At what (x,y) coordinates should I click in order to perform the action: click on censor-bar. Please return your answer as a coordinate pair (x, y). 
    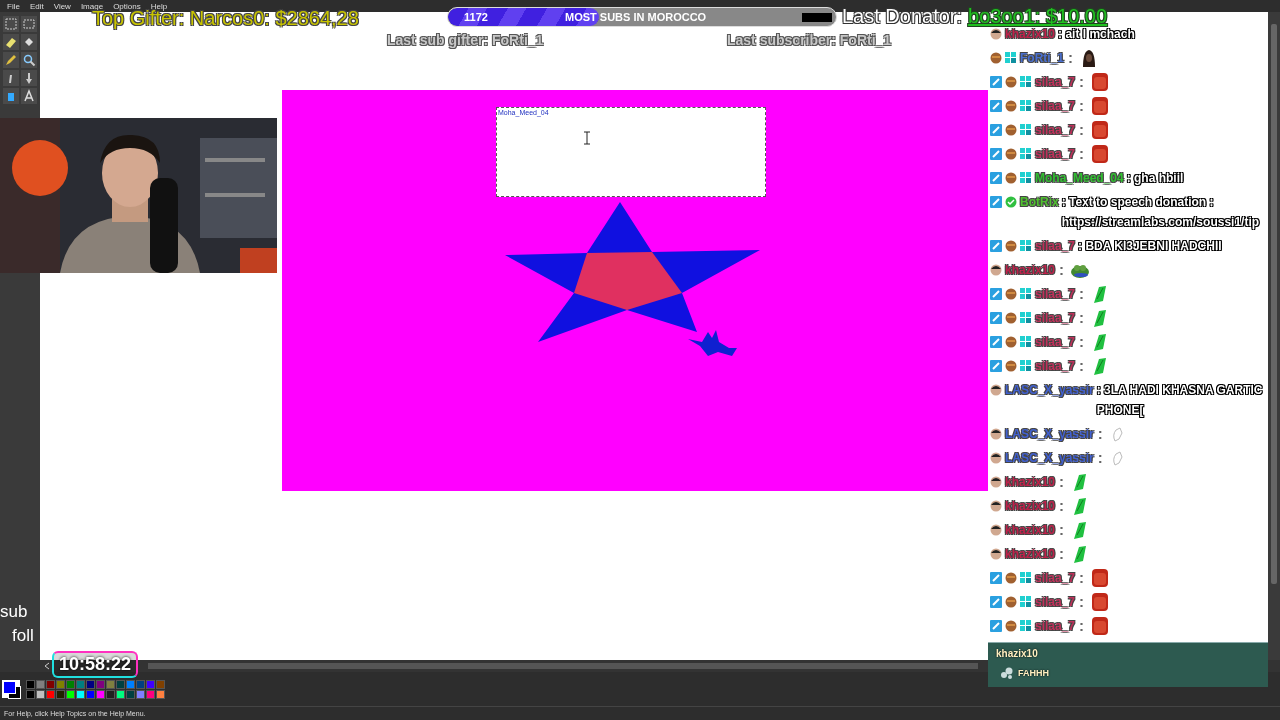
    Looking at the image, I should click on (817, 17).